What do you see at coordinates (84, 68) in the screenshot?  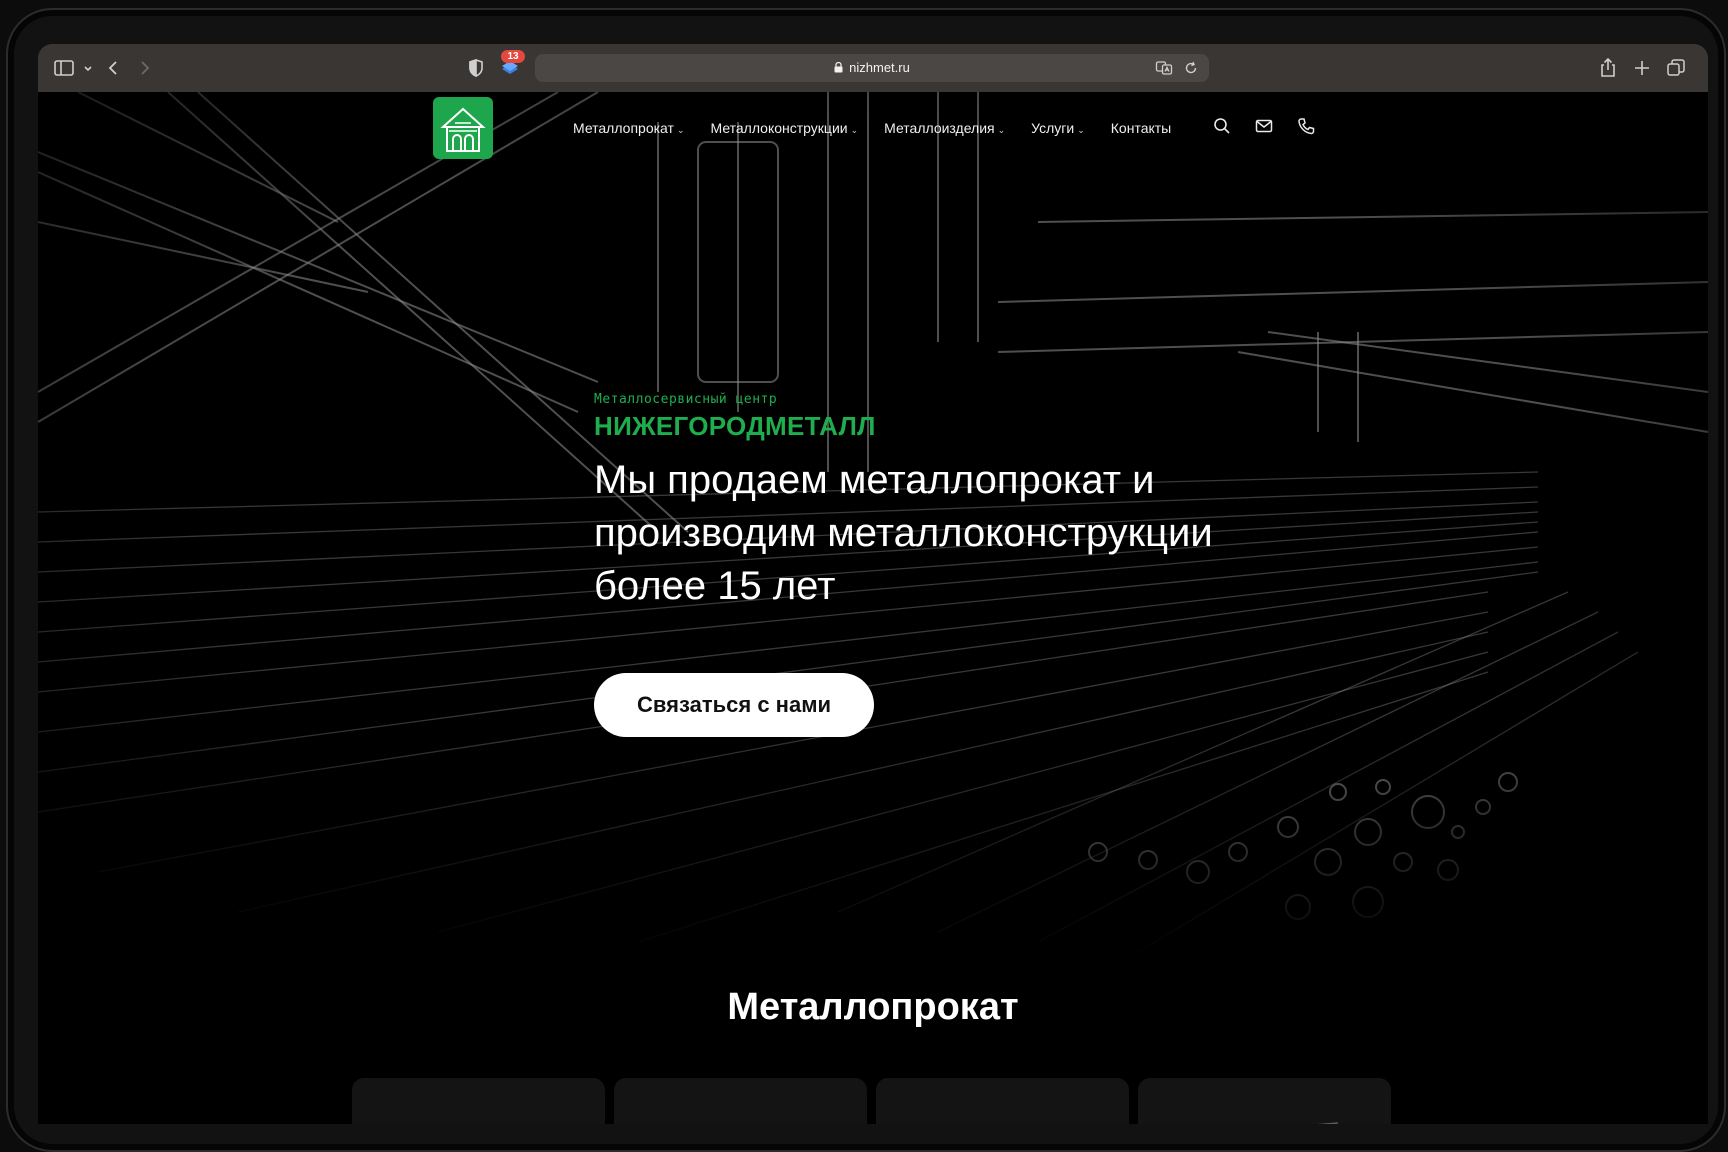 I see `chevron-down-icon` at bounding box center [84, 68].